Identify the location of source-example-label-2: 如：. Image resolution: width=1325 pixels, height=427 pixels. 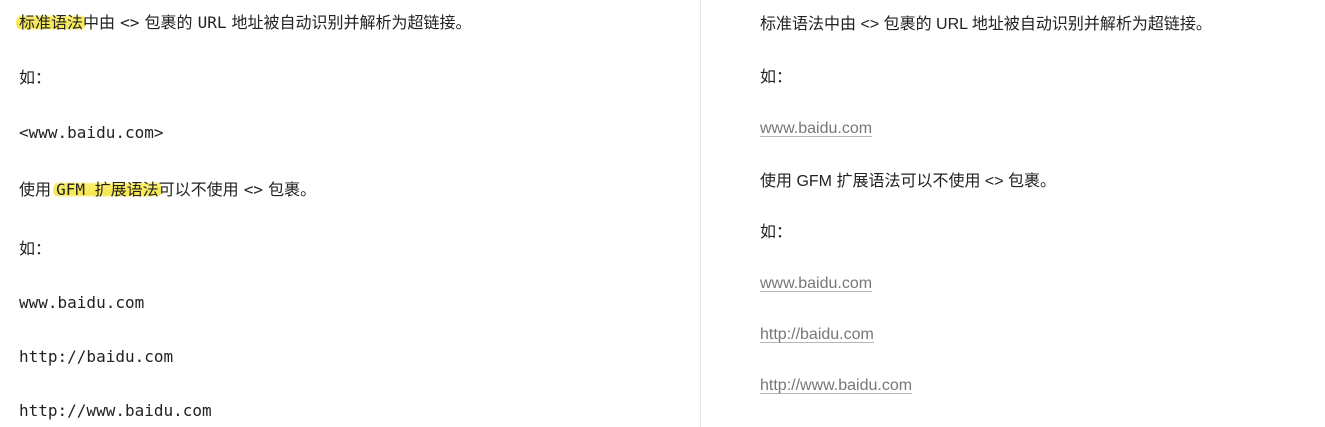
(35, 248).